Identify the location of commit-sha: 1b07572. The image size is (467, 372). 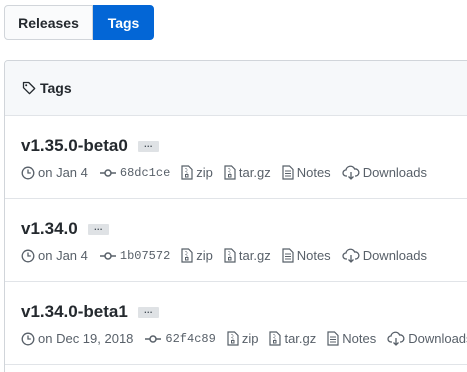
(145, 256).